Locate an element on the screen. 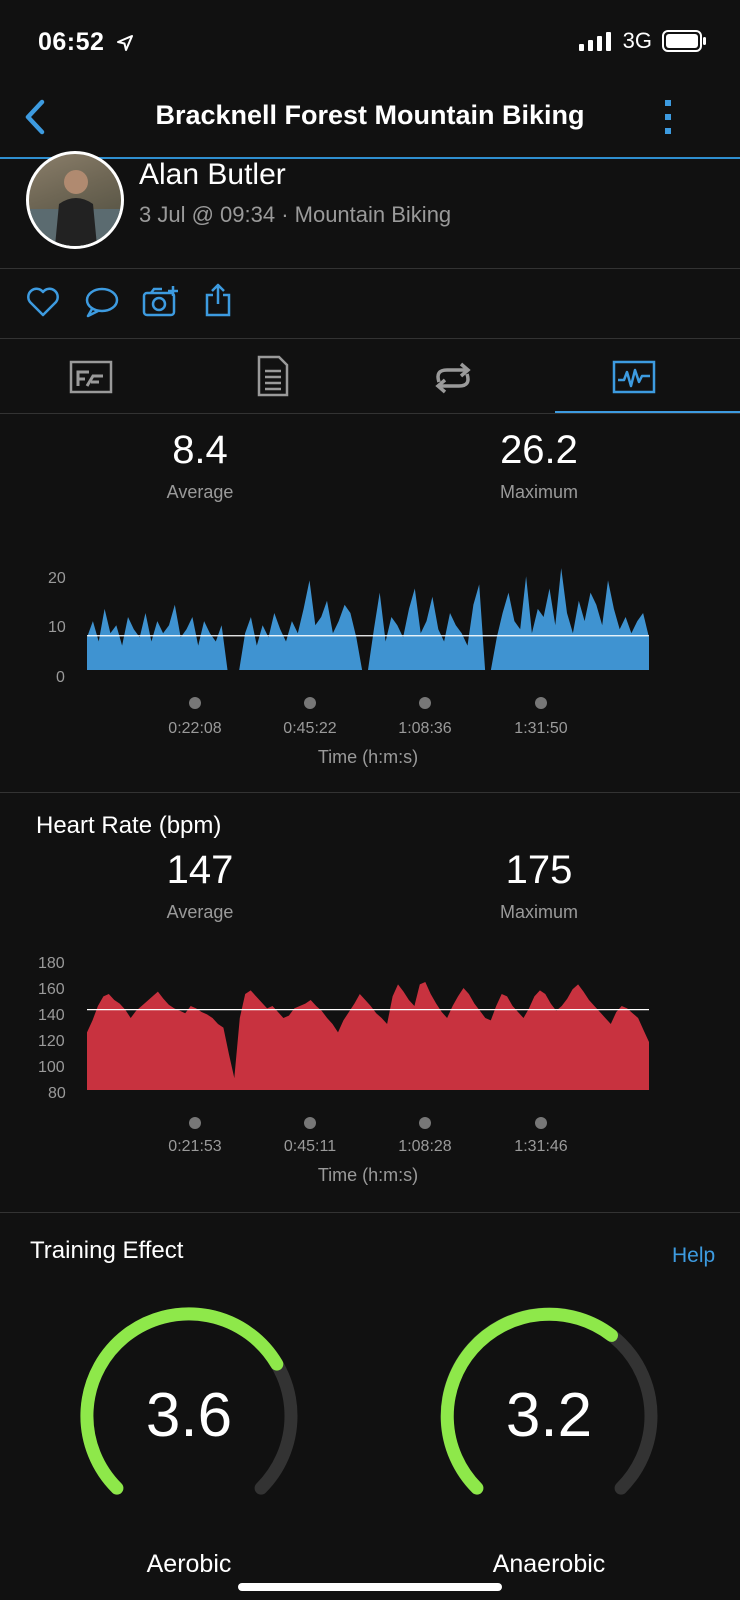  speed-x-axis-title: Time (h:m:s) is located at coordinates (368, 757).